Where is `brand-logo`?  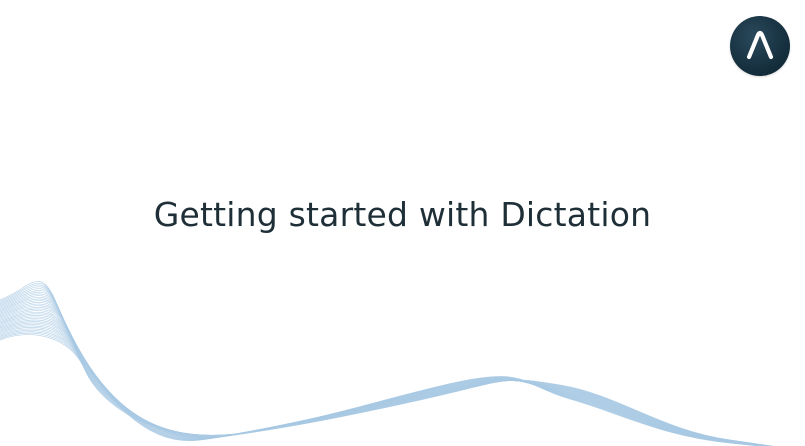 brand-logo is located at coordinates (760, 46).